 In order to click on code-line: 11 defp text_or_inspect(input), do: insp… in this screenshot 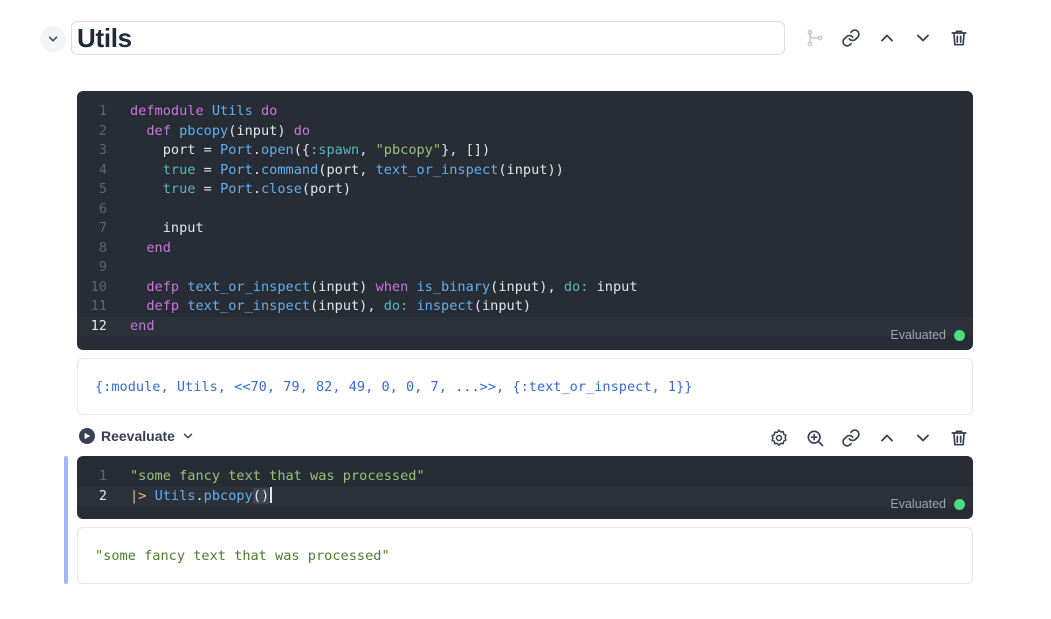, I will do `click(311, 306)`.